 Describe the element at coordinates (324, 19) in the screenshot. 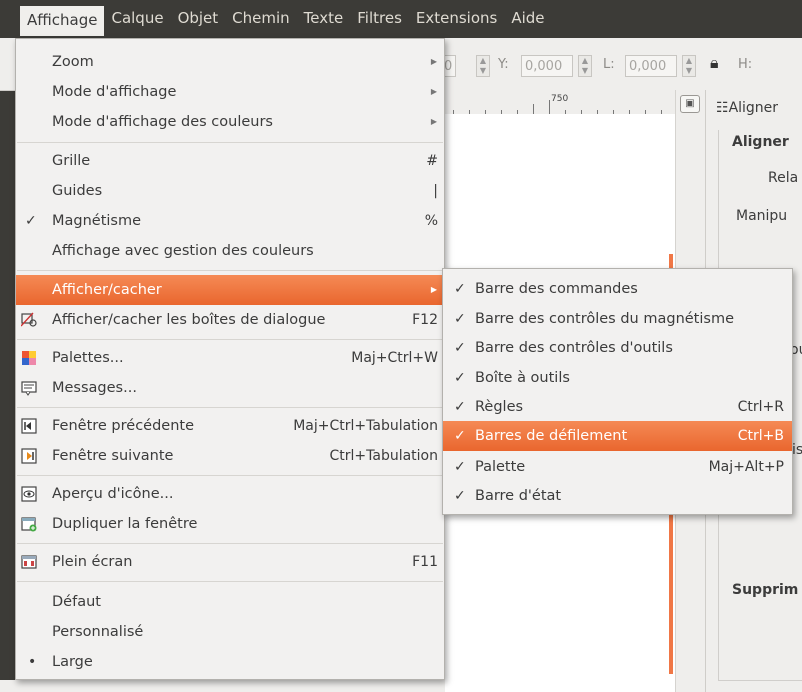

I see `menubar-texte: Texte` at that location.